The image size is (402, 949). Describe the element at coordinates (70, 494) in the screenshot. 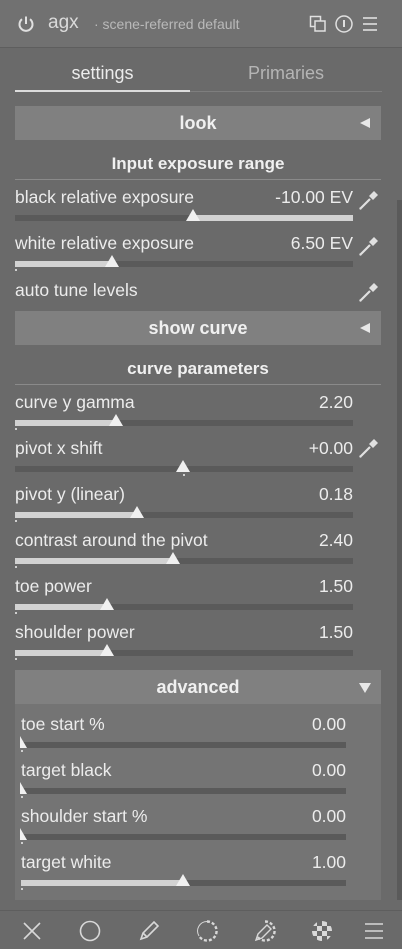

I see `slider-label: pivot y (linear)` at that location.